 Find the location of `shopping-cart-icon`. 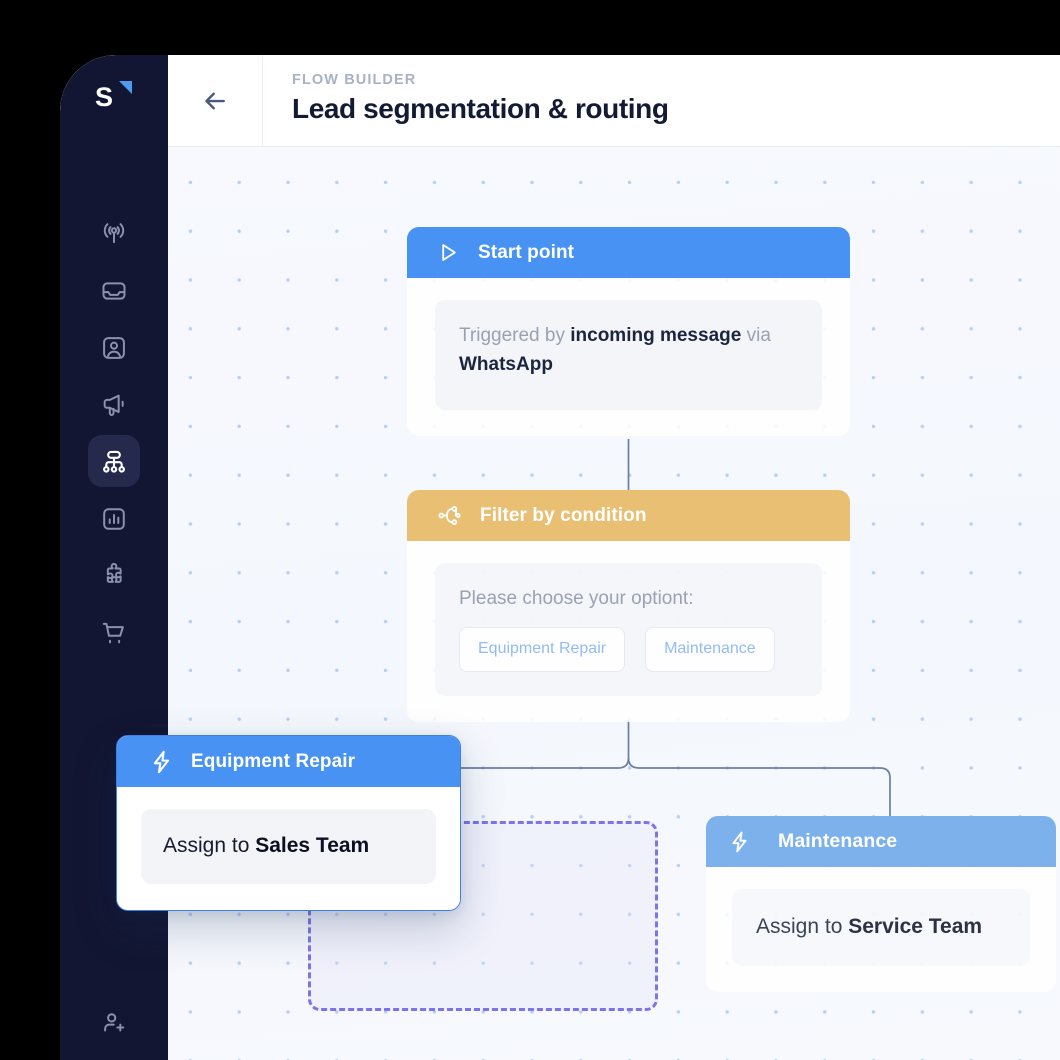

shopping-cart-icon is located at coordinates (113, 632).